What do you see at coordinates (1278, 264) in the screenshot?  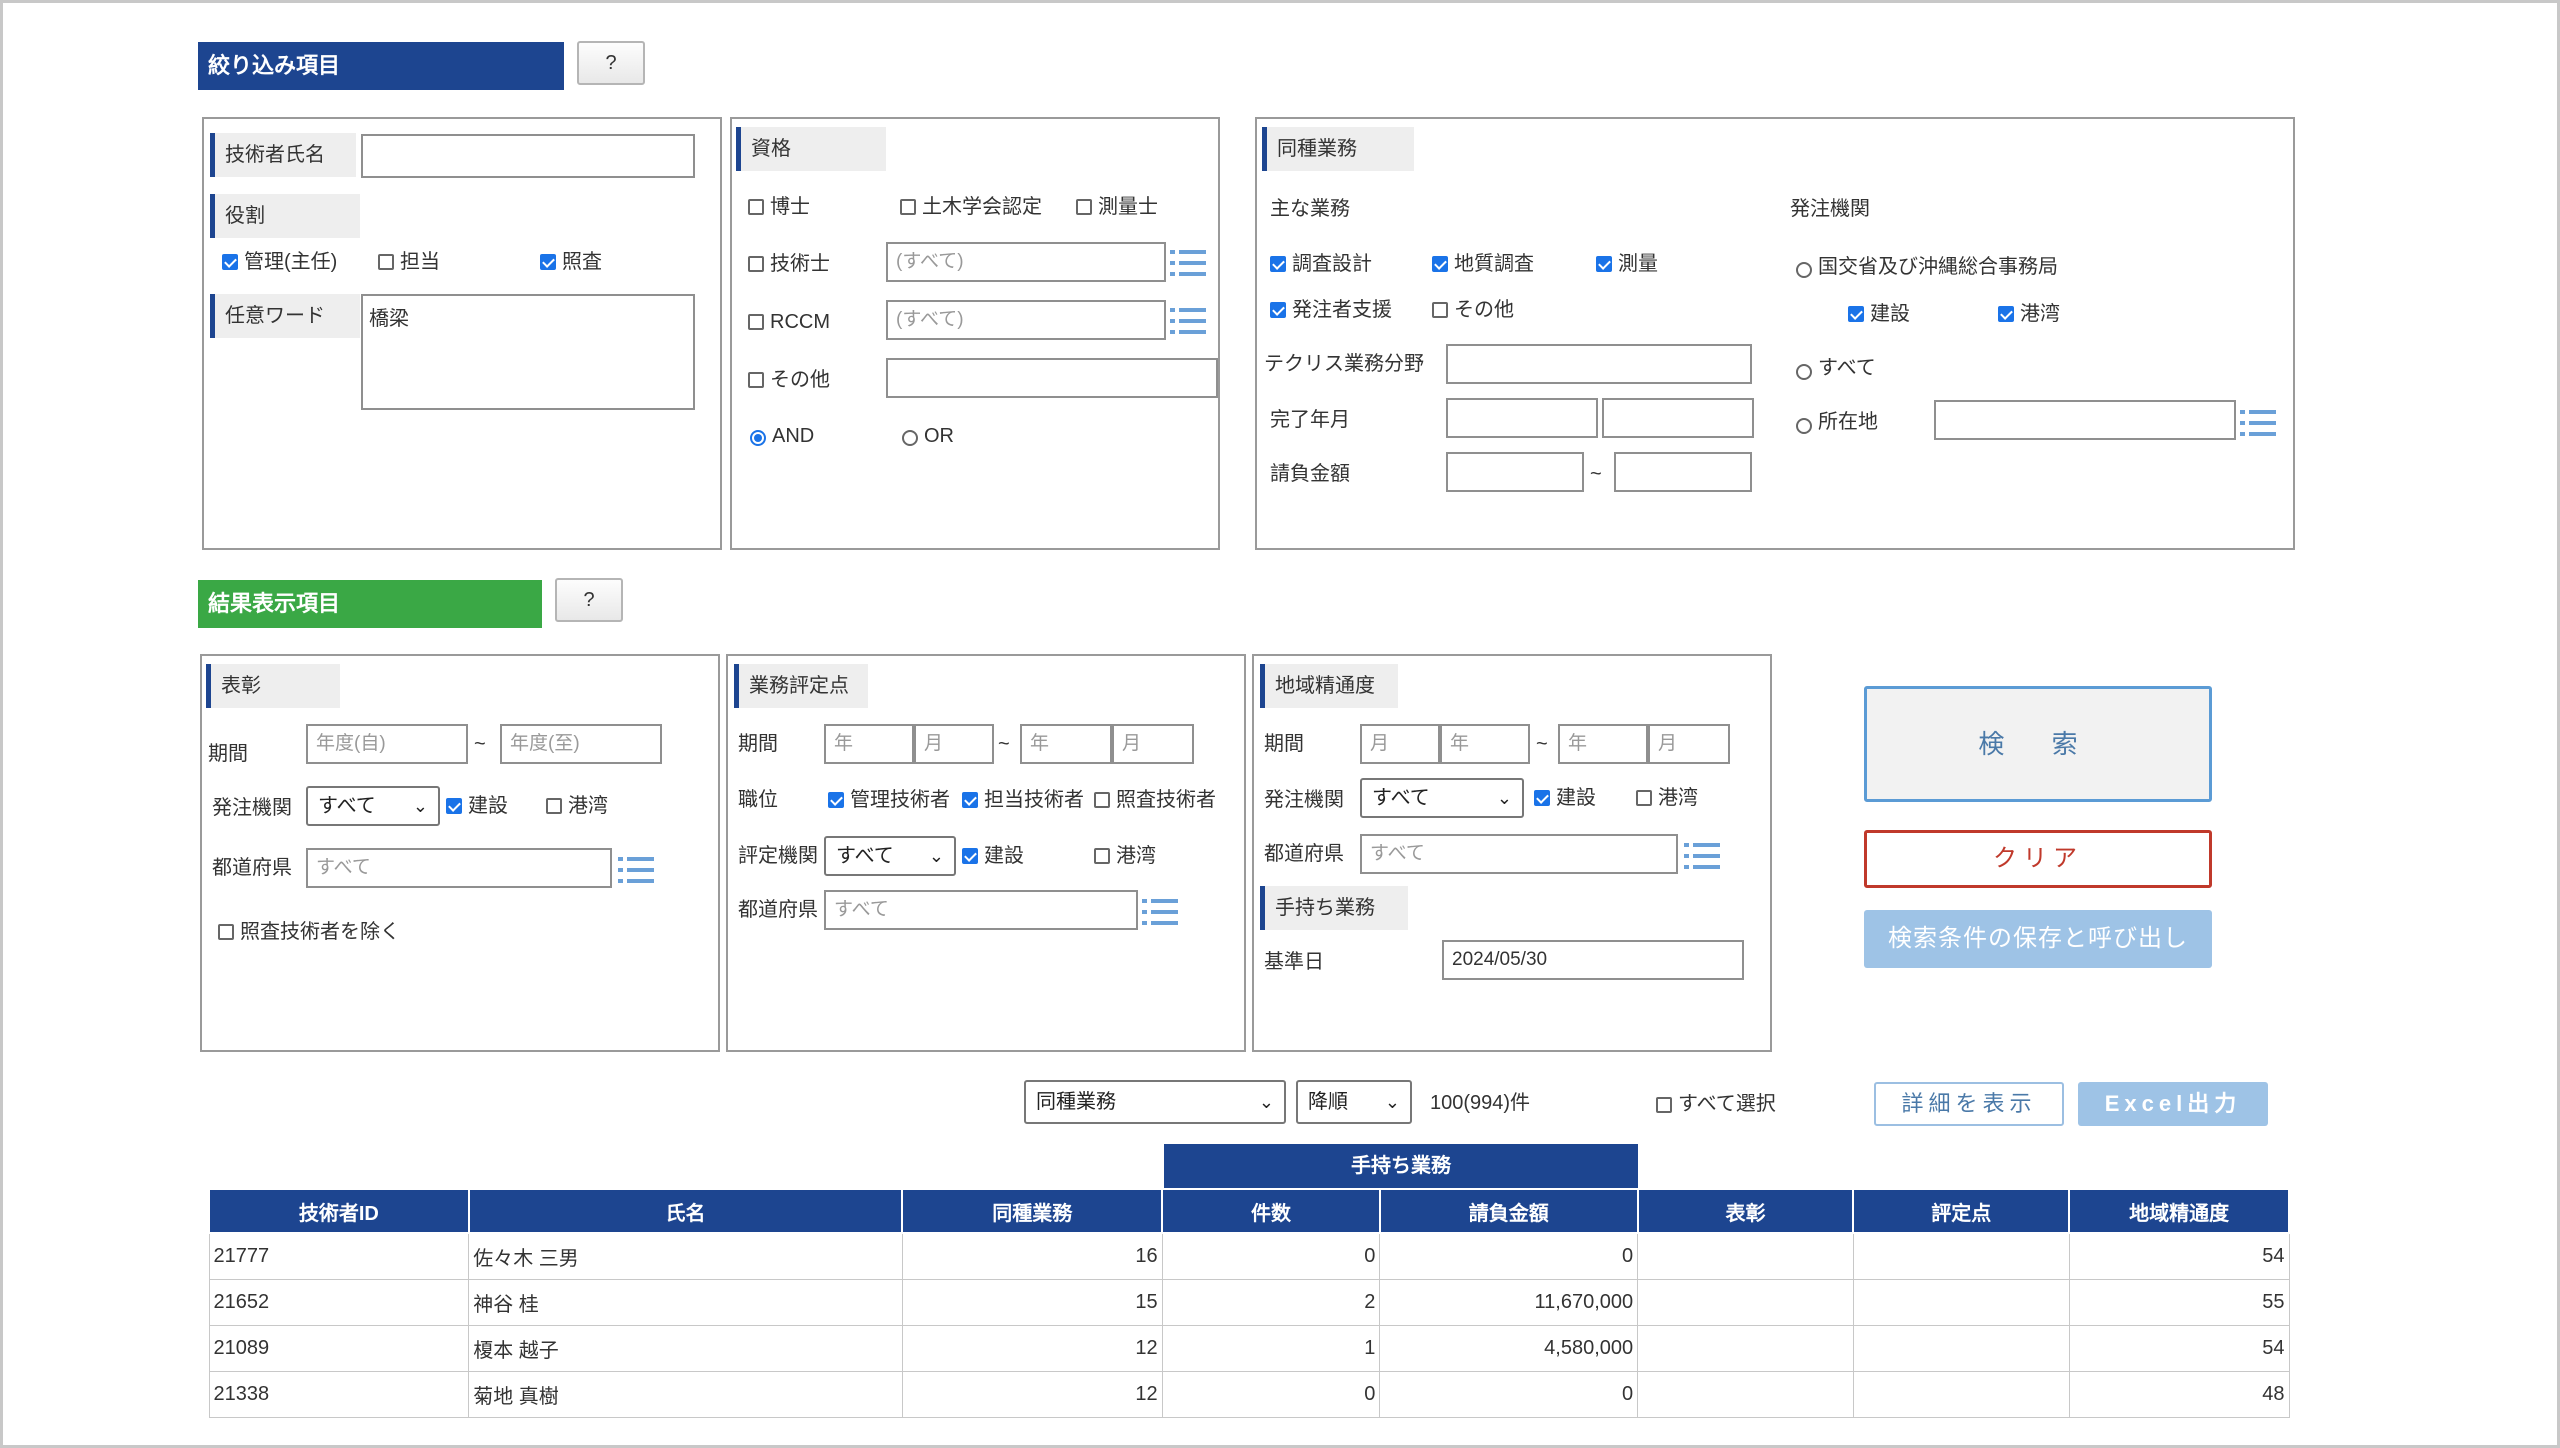 I see `work-design-checkbox` at bounding box center [1278, 264].